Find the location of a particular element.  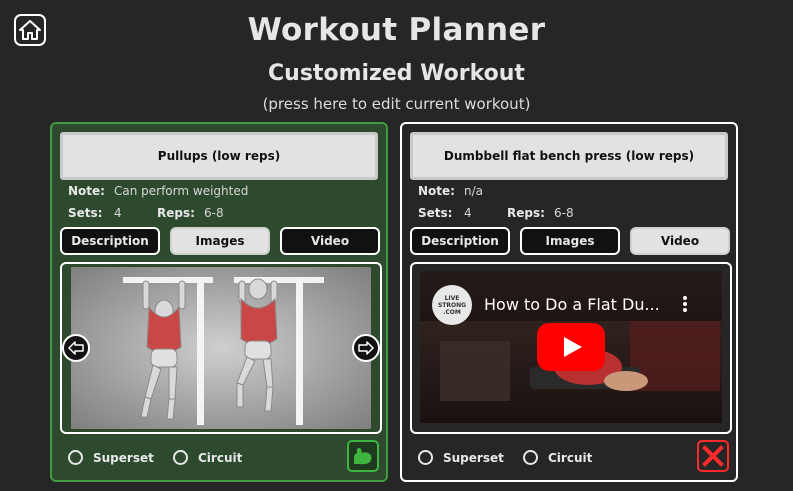

next-image-button is located at coordinates (366, 348).